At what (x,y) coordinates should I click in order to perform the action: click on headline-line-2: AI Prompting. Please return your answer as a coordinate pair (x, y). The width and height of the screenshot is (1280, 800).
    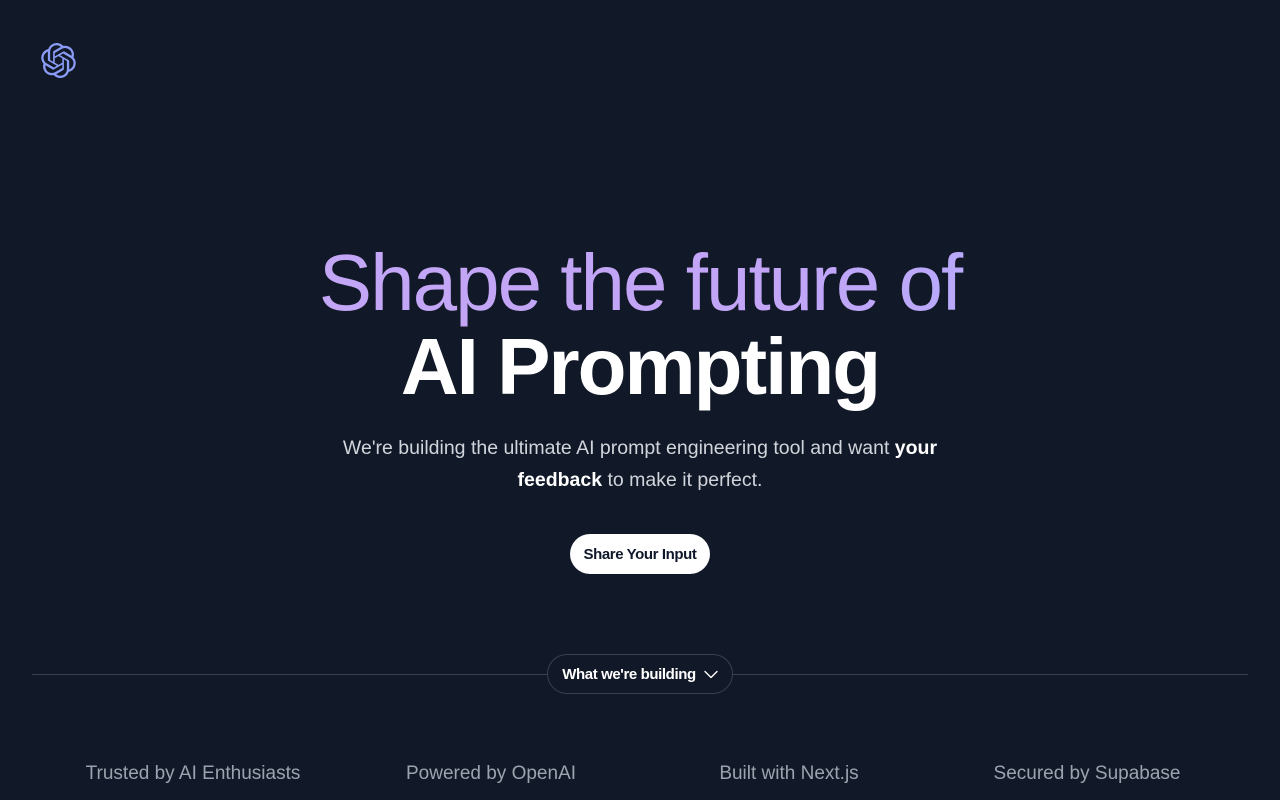
    Looking at the image, I should click on (640, 366).